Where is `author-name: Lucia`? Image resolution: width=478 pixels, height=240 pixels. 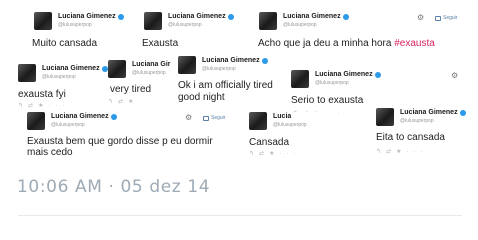
author-name: Lucia is located at coordinates (282, 116).